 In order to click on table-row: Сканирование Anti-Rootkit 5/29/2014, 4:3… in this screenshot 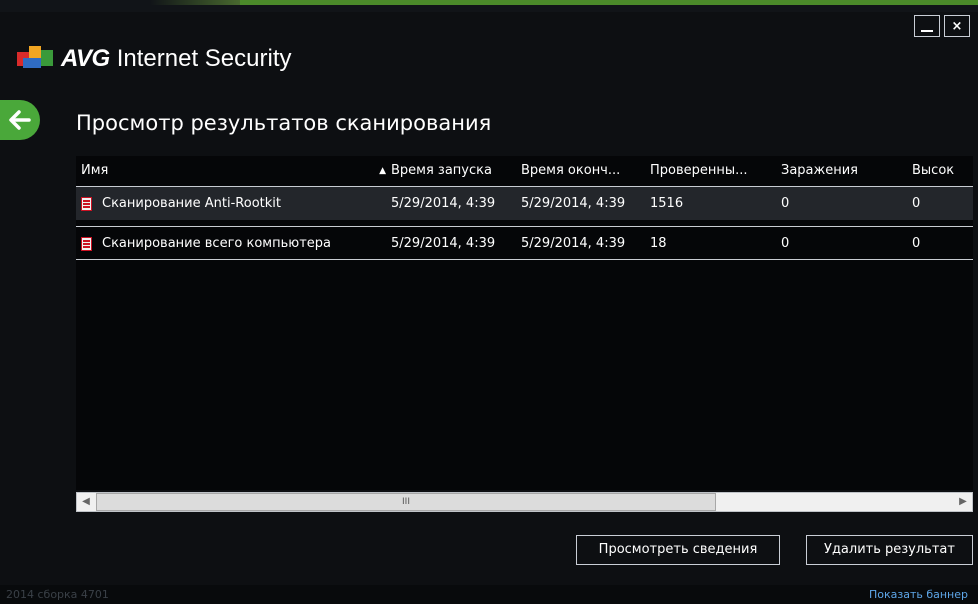, I will do `click(524, 203)`.